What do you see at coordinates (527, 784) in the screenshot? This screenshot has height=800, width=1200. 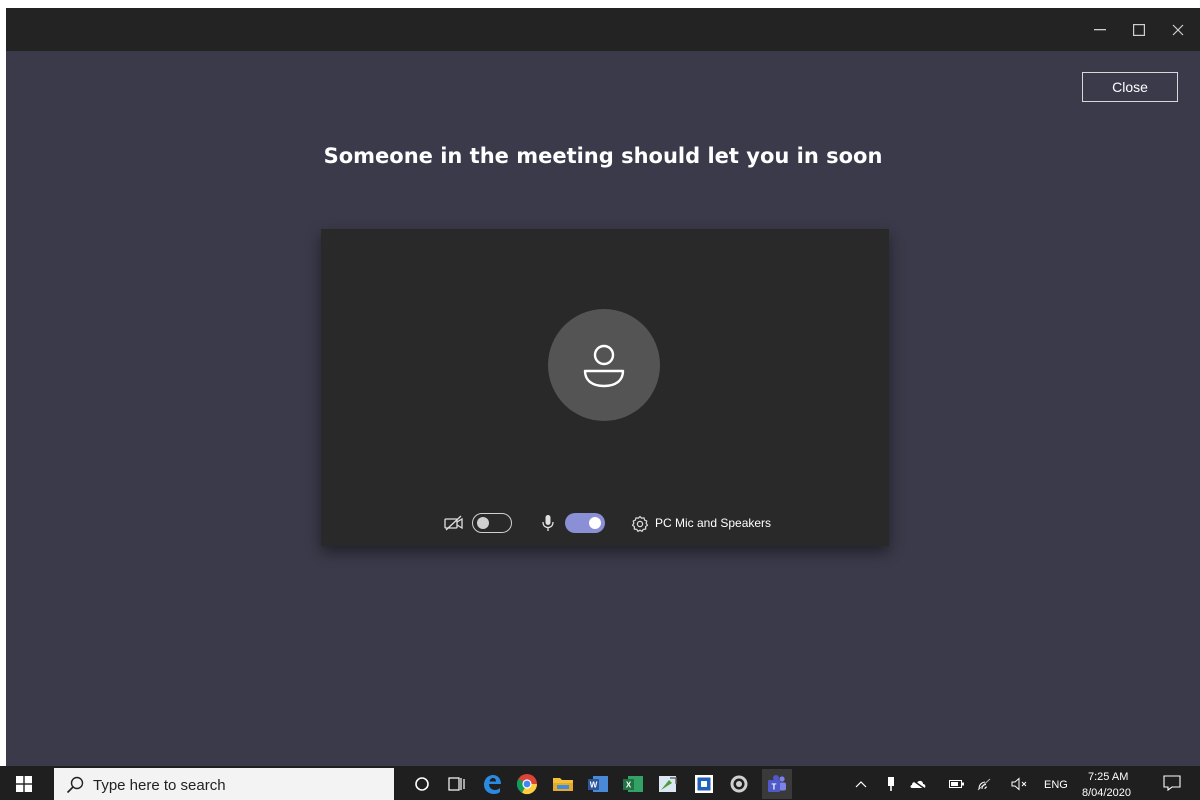 I see `chrome-icon` at bounding box center [527, 784].